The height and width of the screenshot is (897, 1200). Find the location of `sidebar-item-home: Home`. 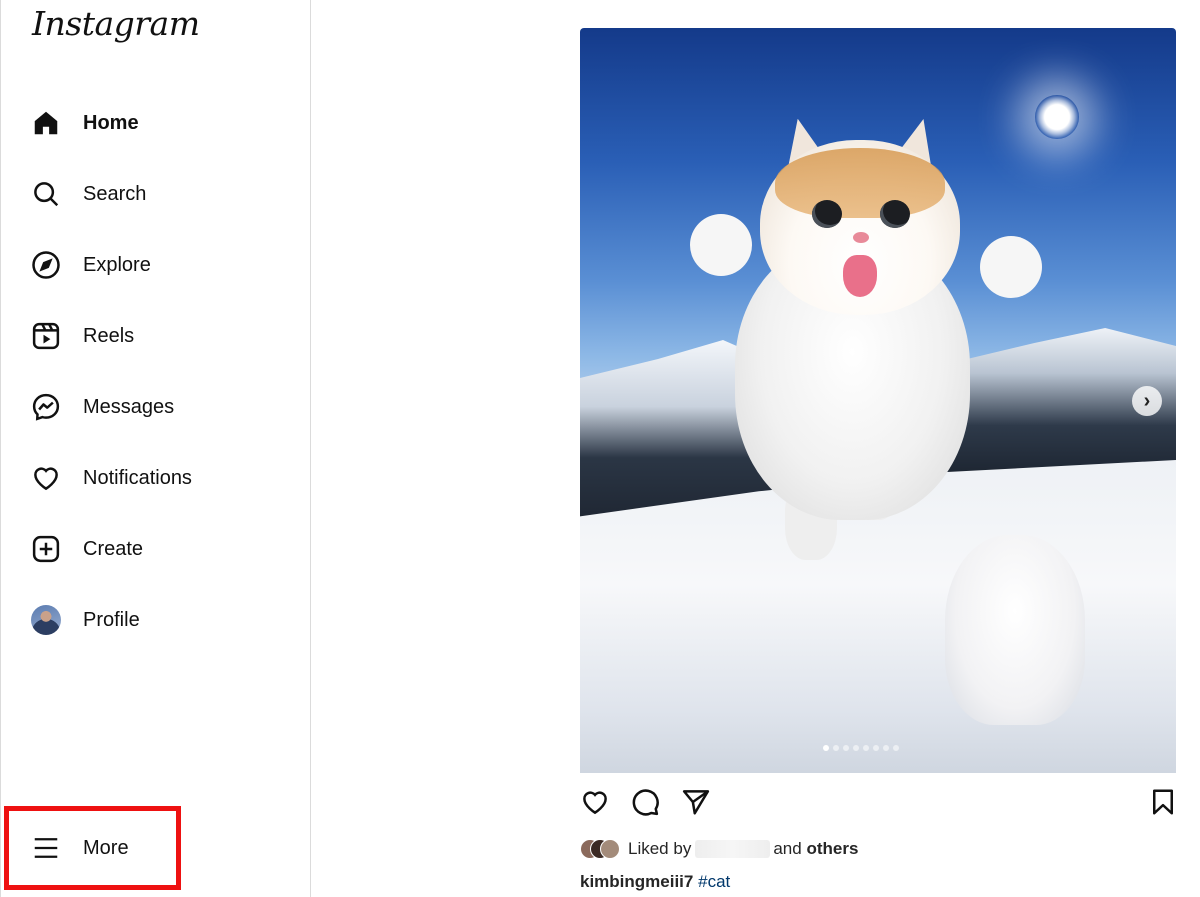

sidebar-item-home: Home is located at coordinates (154, 123).